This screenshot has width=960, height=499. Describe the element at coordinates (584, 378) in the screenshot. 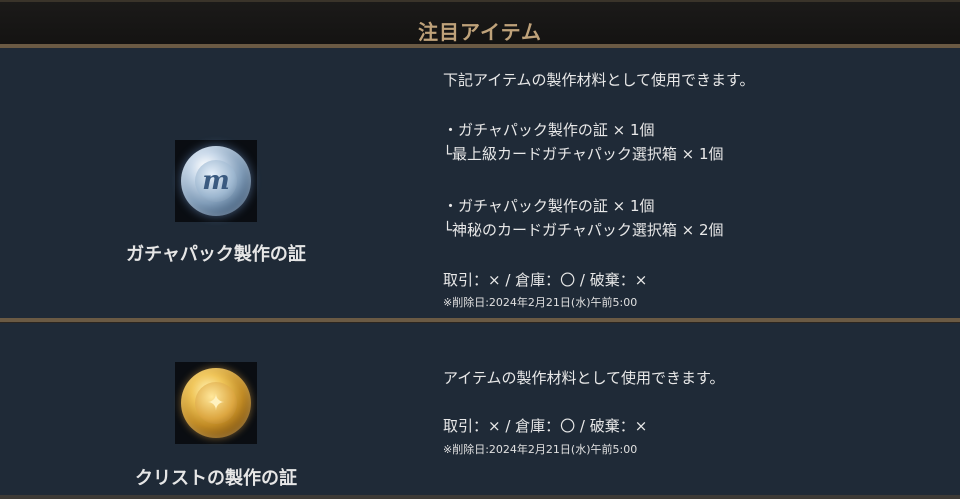

I see `description-line: アイテムの製作材料として使用できます。` at that location.